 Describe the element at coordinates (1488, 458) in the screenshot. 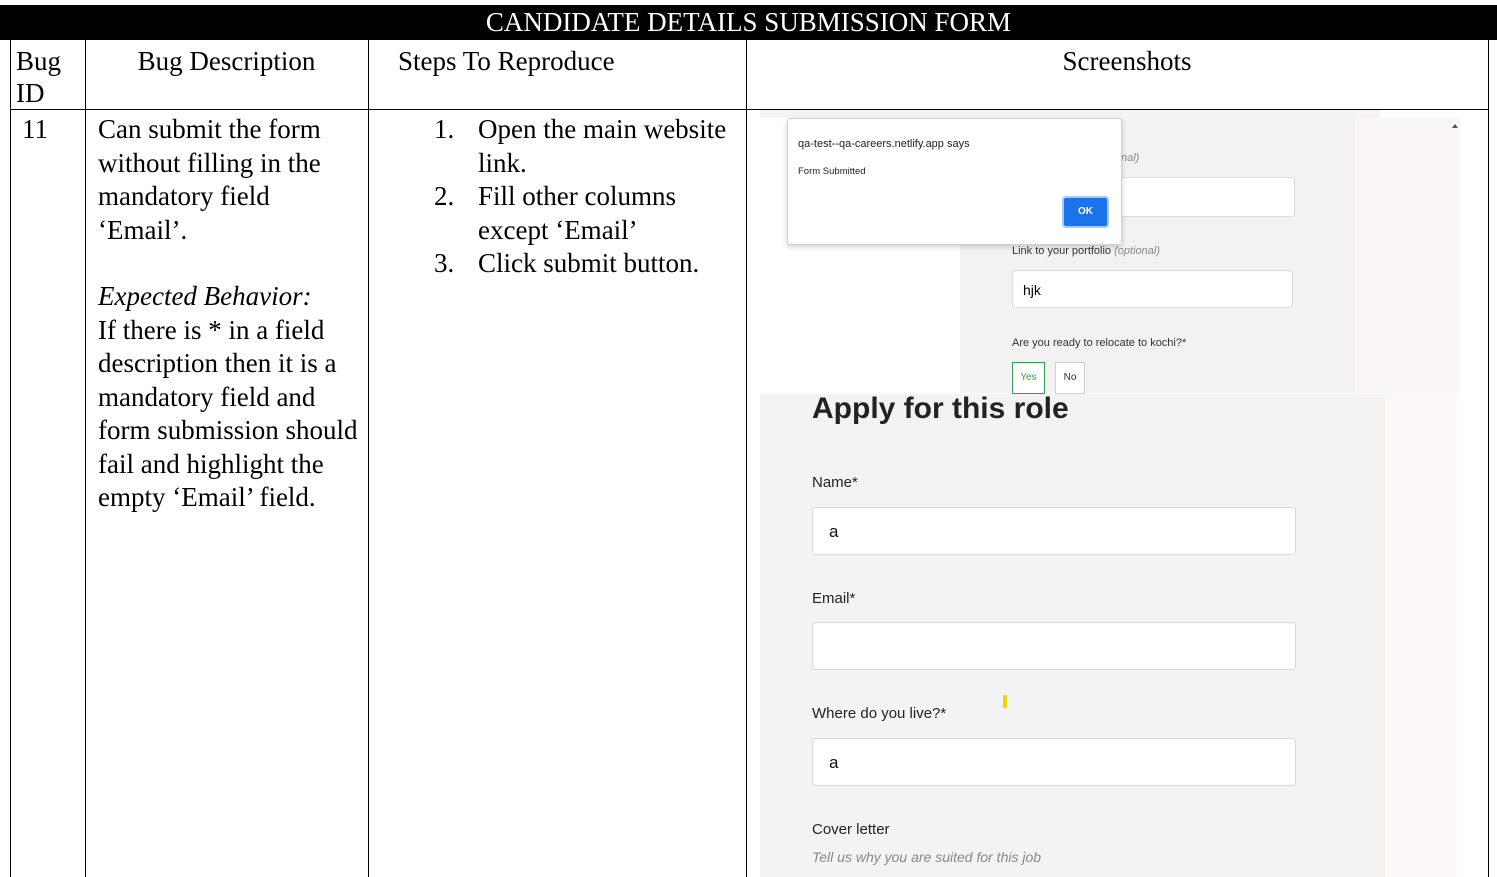

I see `table-border-right` at that location.